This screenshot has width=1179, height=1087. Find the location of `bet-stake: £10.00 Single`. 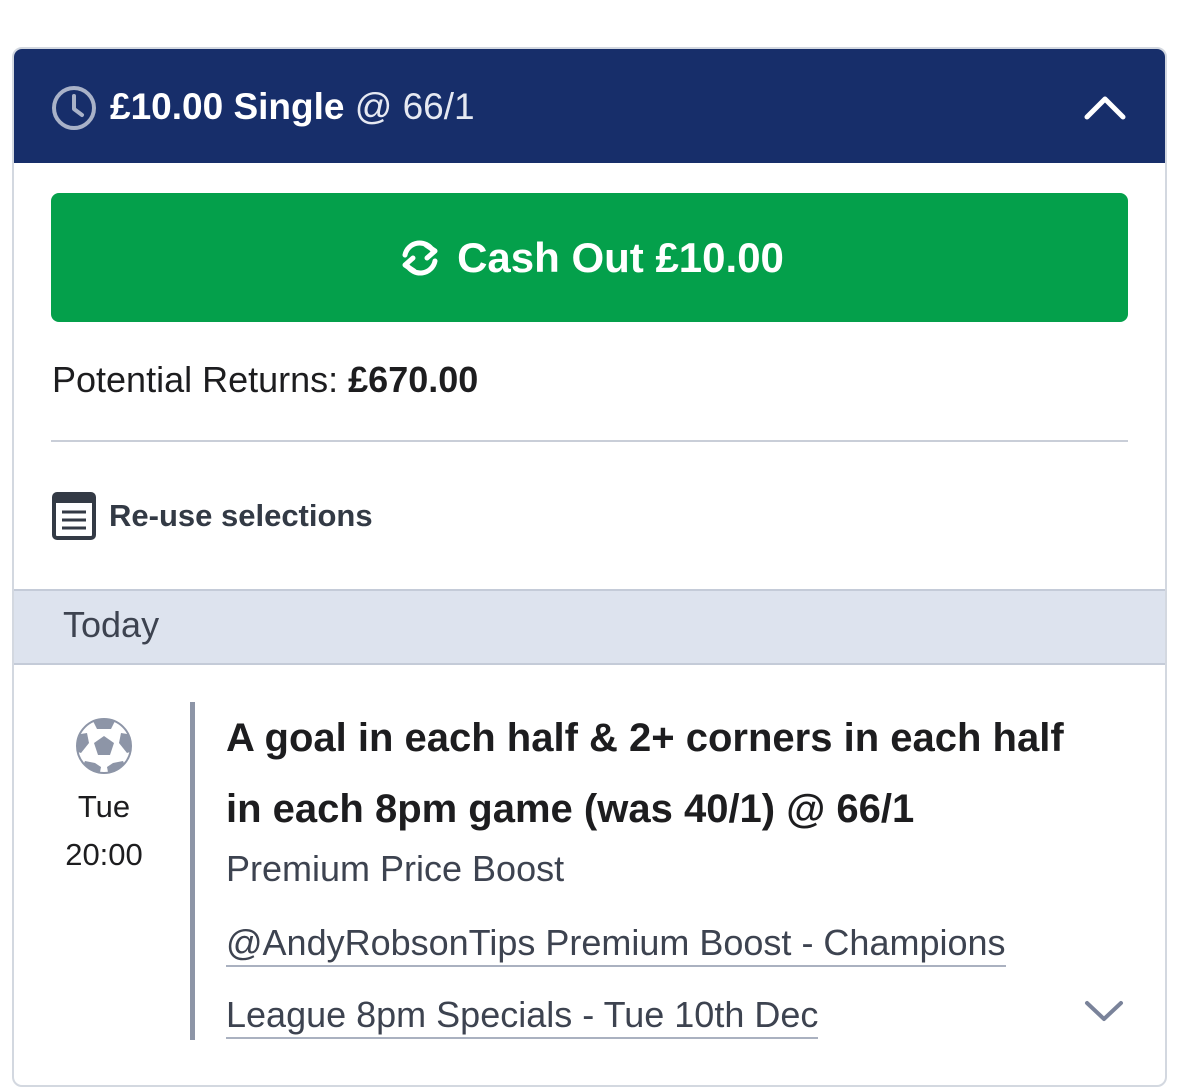

bet-stake: £10.00 Single is located at coordinates (227, 106).